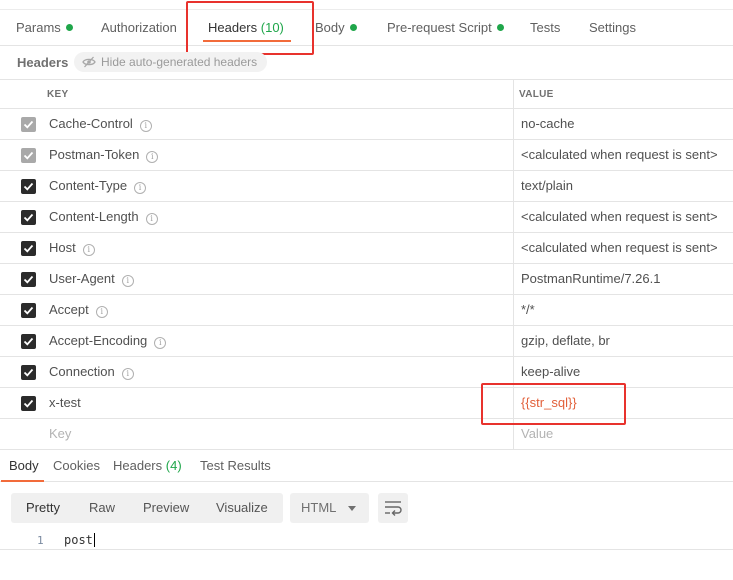 This screenshot has height=580, width=733. What do you see at coordinates (242, 508) in the screenshot?
I see `view-mode-visualize: Visualize` at bounding box center [242, 508].